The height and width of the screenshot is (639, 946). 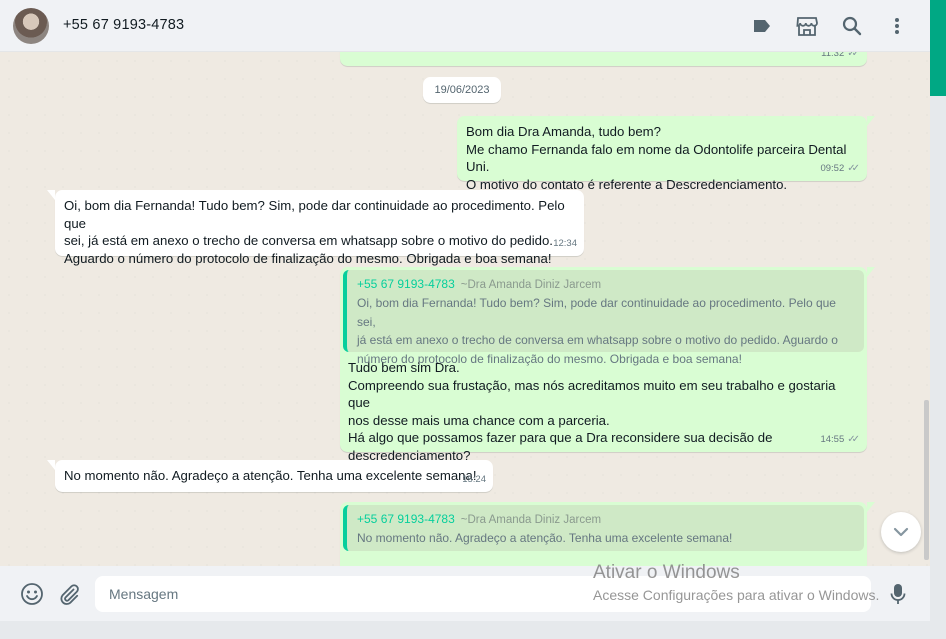 What do you see at coordinates (807, 26) in the screenshot?
I see `catalog-icon` at bounding box center [807, 26].